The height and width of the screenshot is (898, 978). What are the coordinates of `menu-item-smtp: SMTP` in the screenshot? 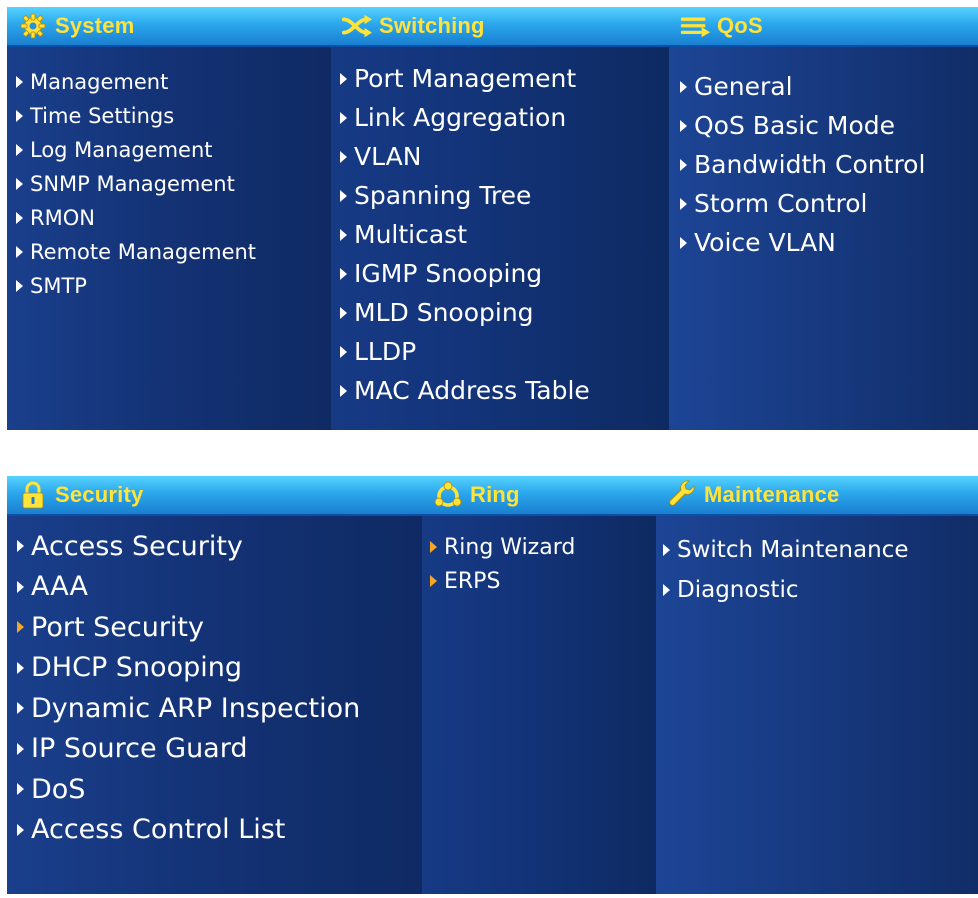 It's located at (173, 286).